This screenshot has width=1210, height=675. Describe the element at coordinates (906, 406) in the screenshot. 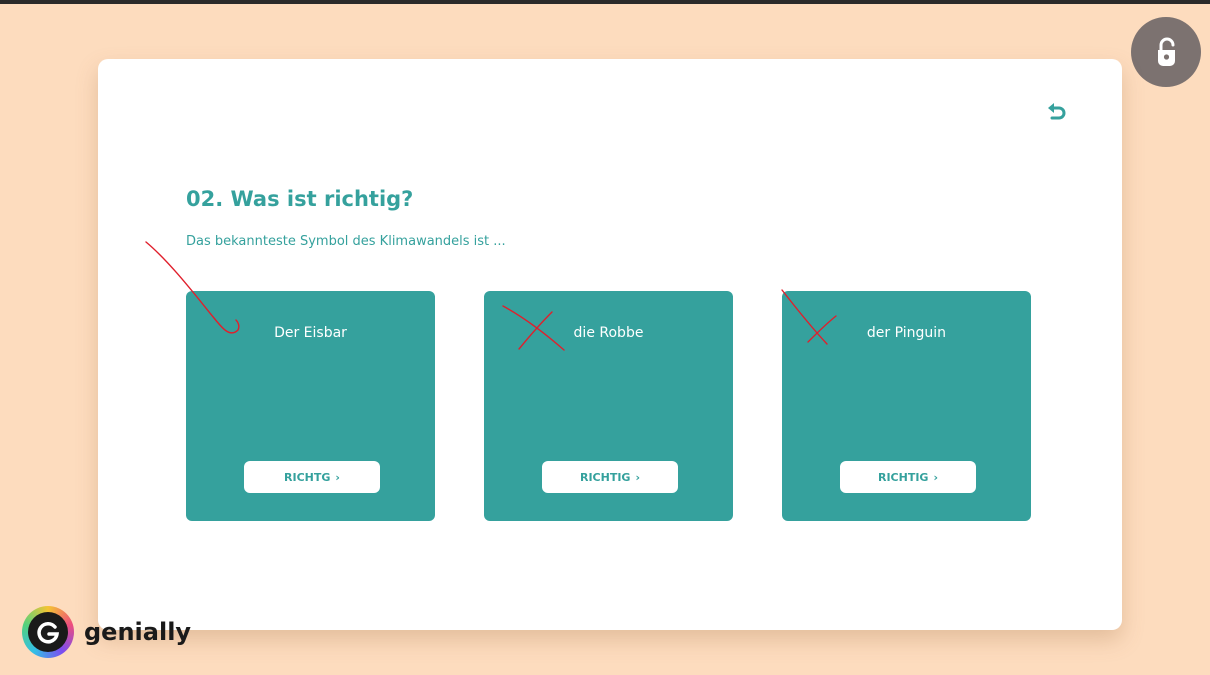

I see `answer-option-3: der Pinguin RICHTIG ›` at that location.